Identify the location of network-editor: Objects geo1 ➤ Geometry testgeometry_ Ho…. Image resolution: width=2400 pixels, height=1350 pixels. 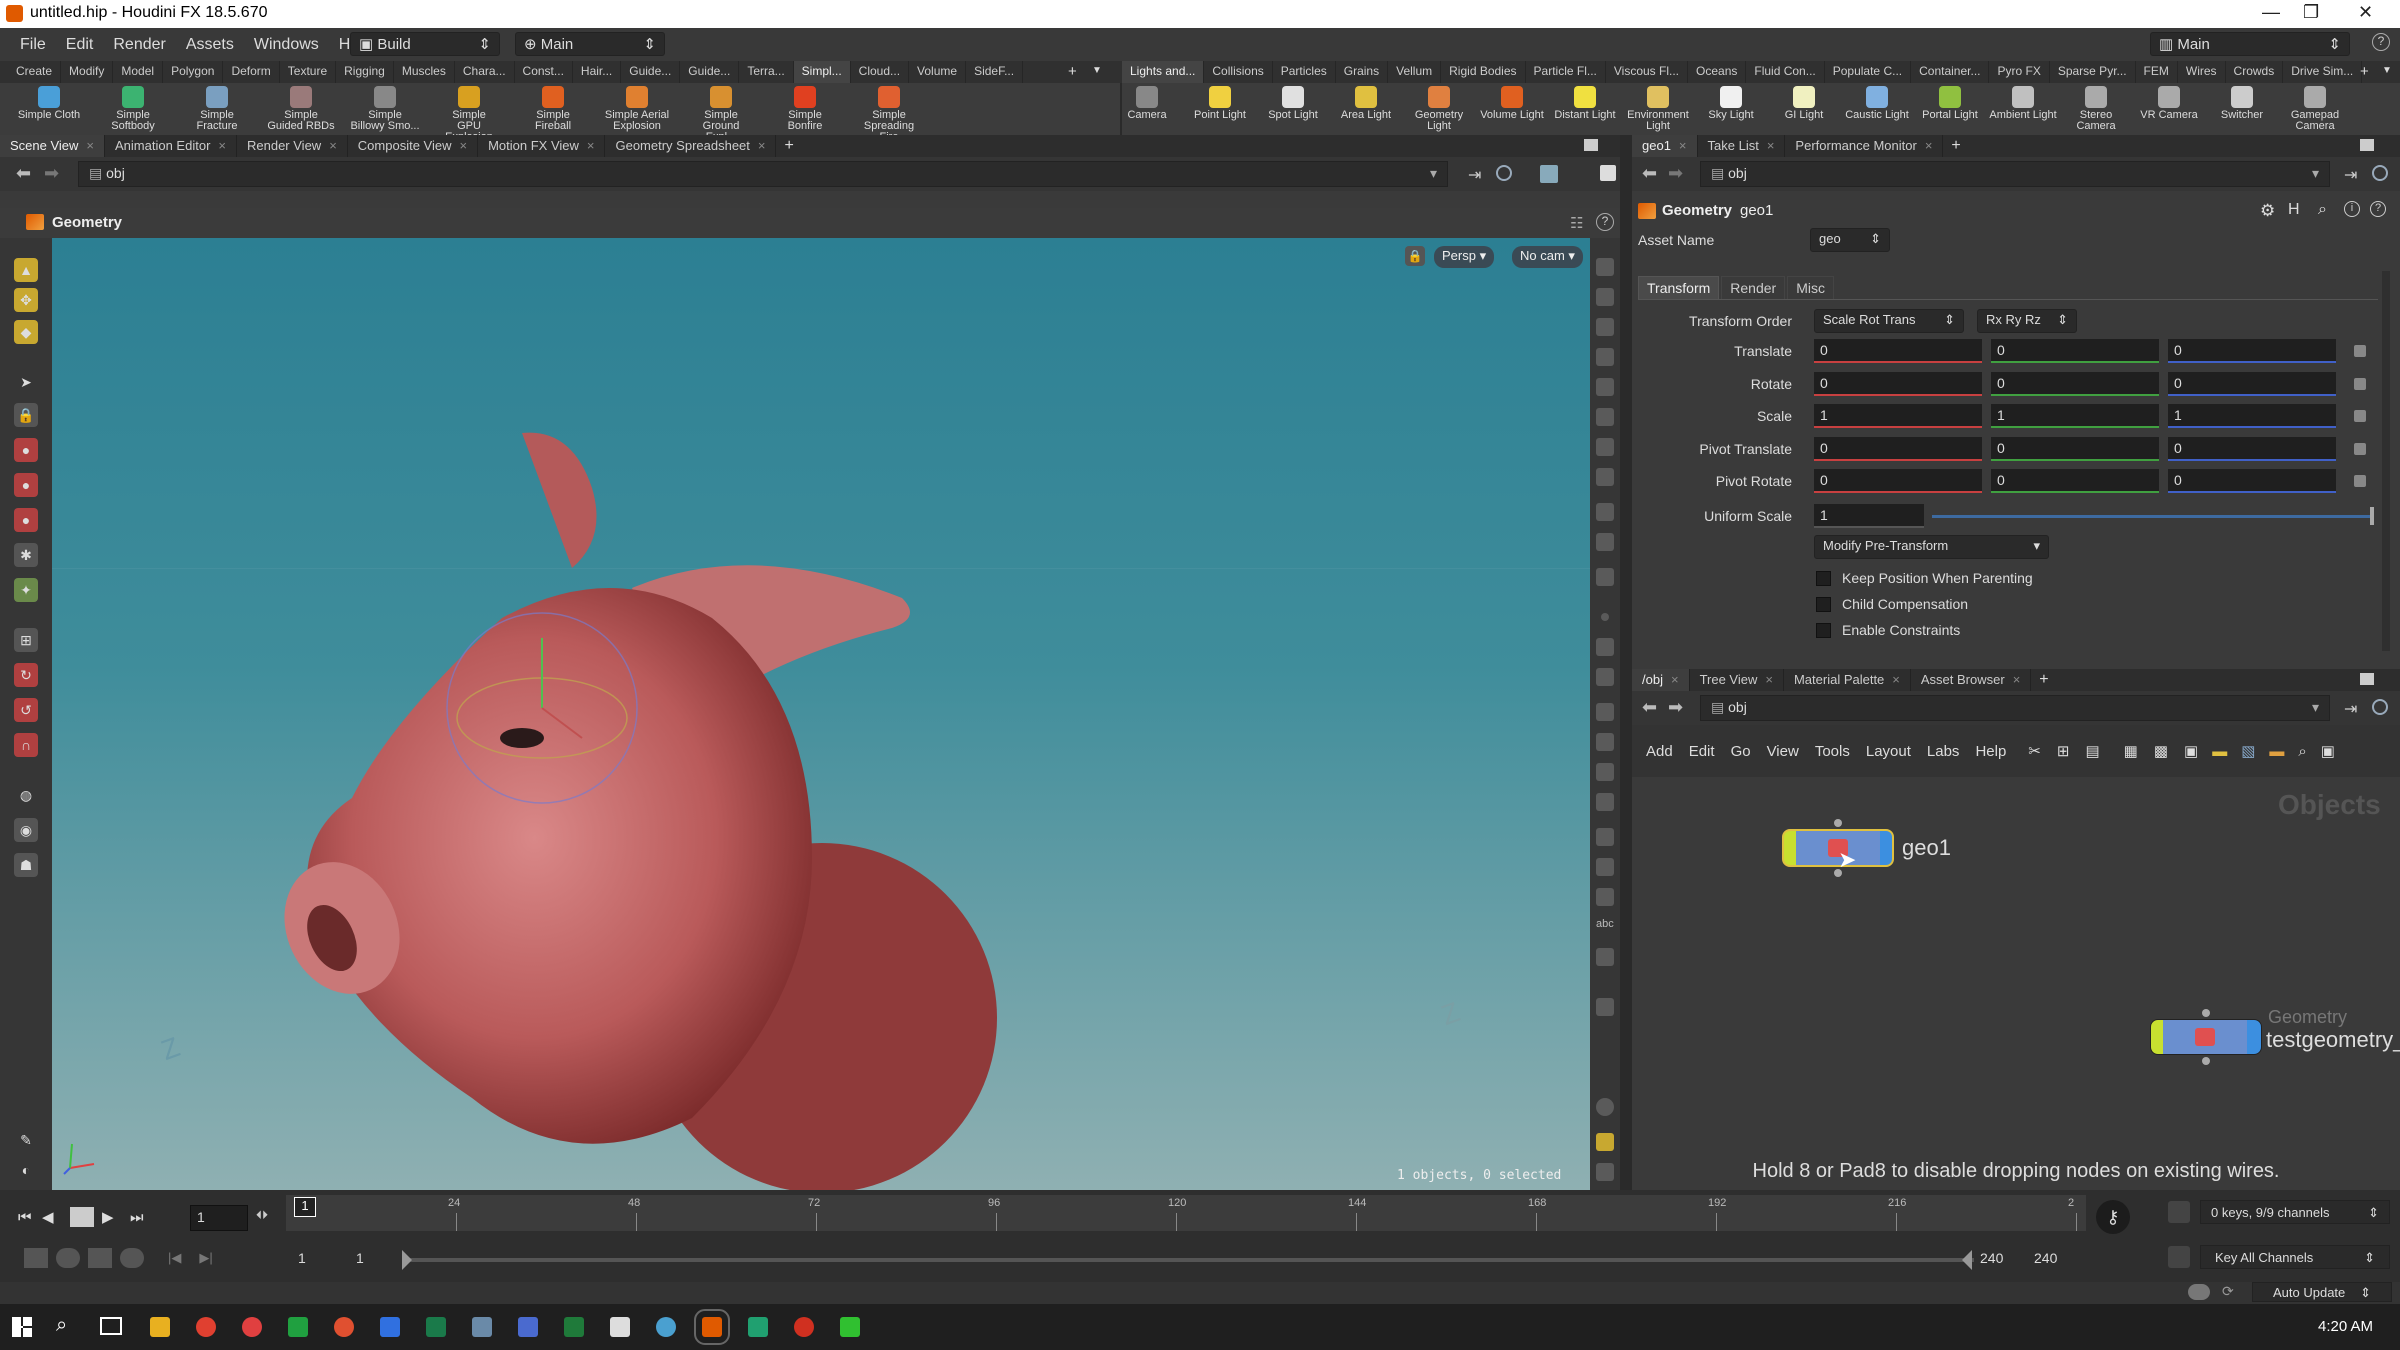
(2016, 983).